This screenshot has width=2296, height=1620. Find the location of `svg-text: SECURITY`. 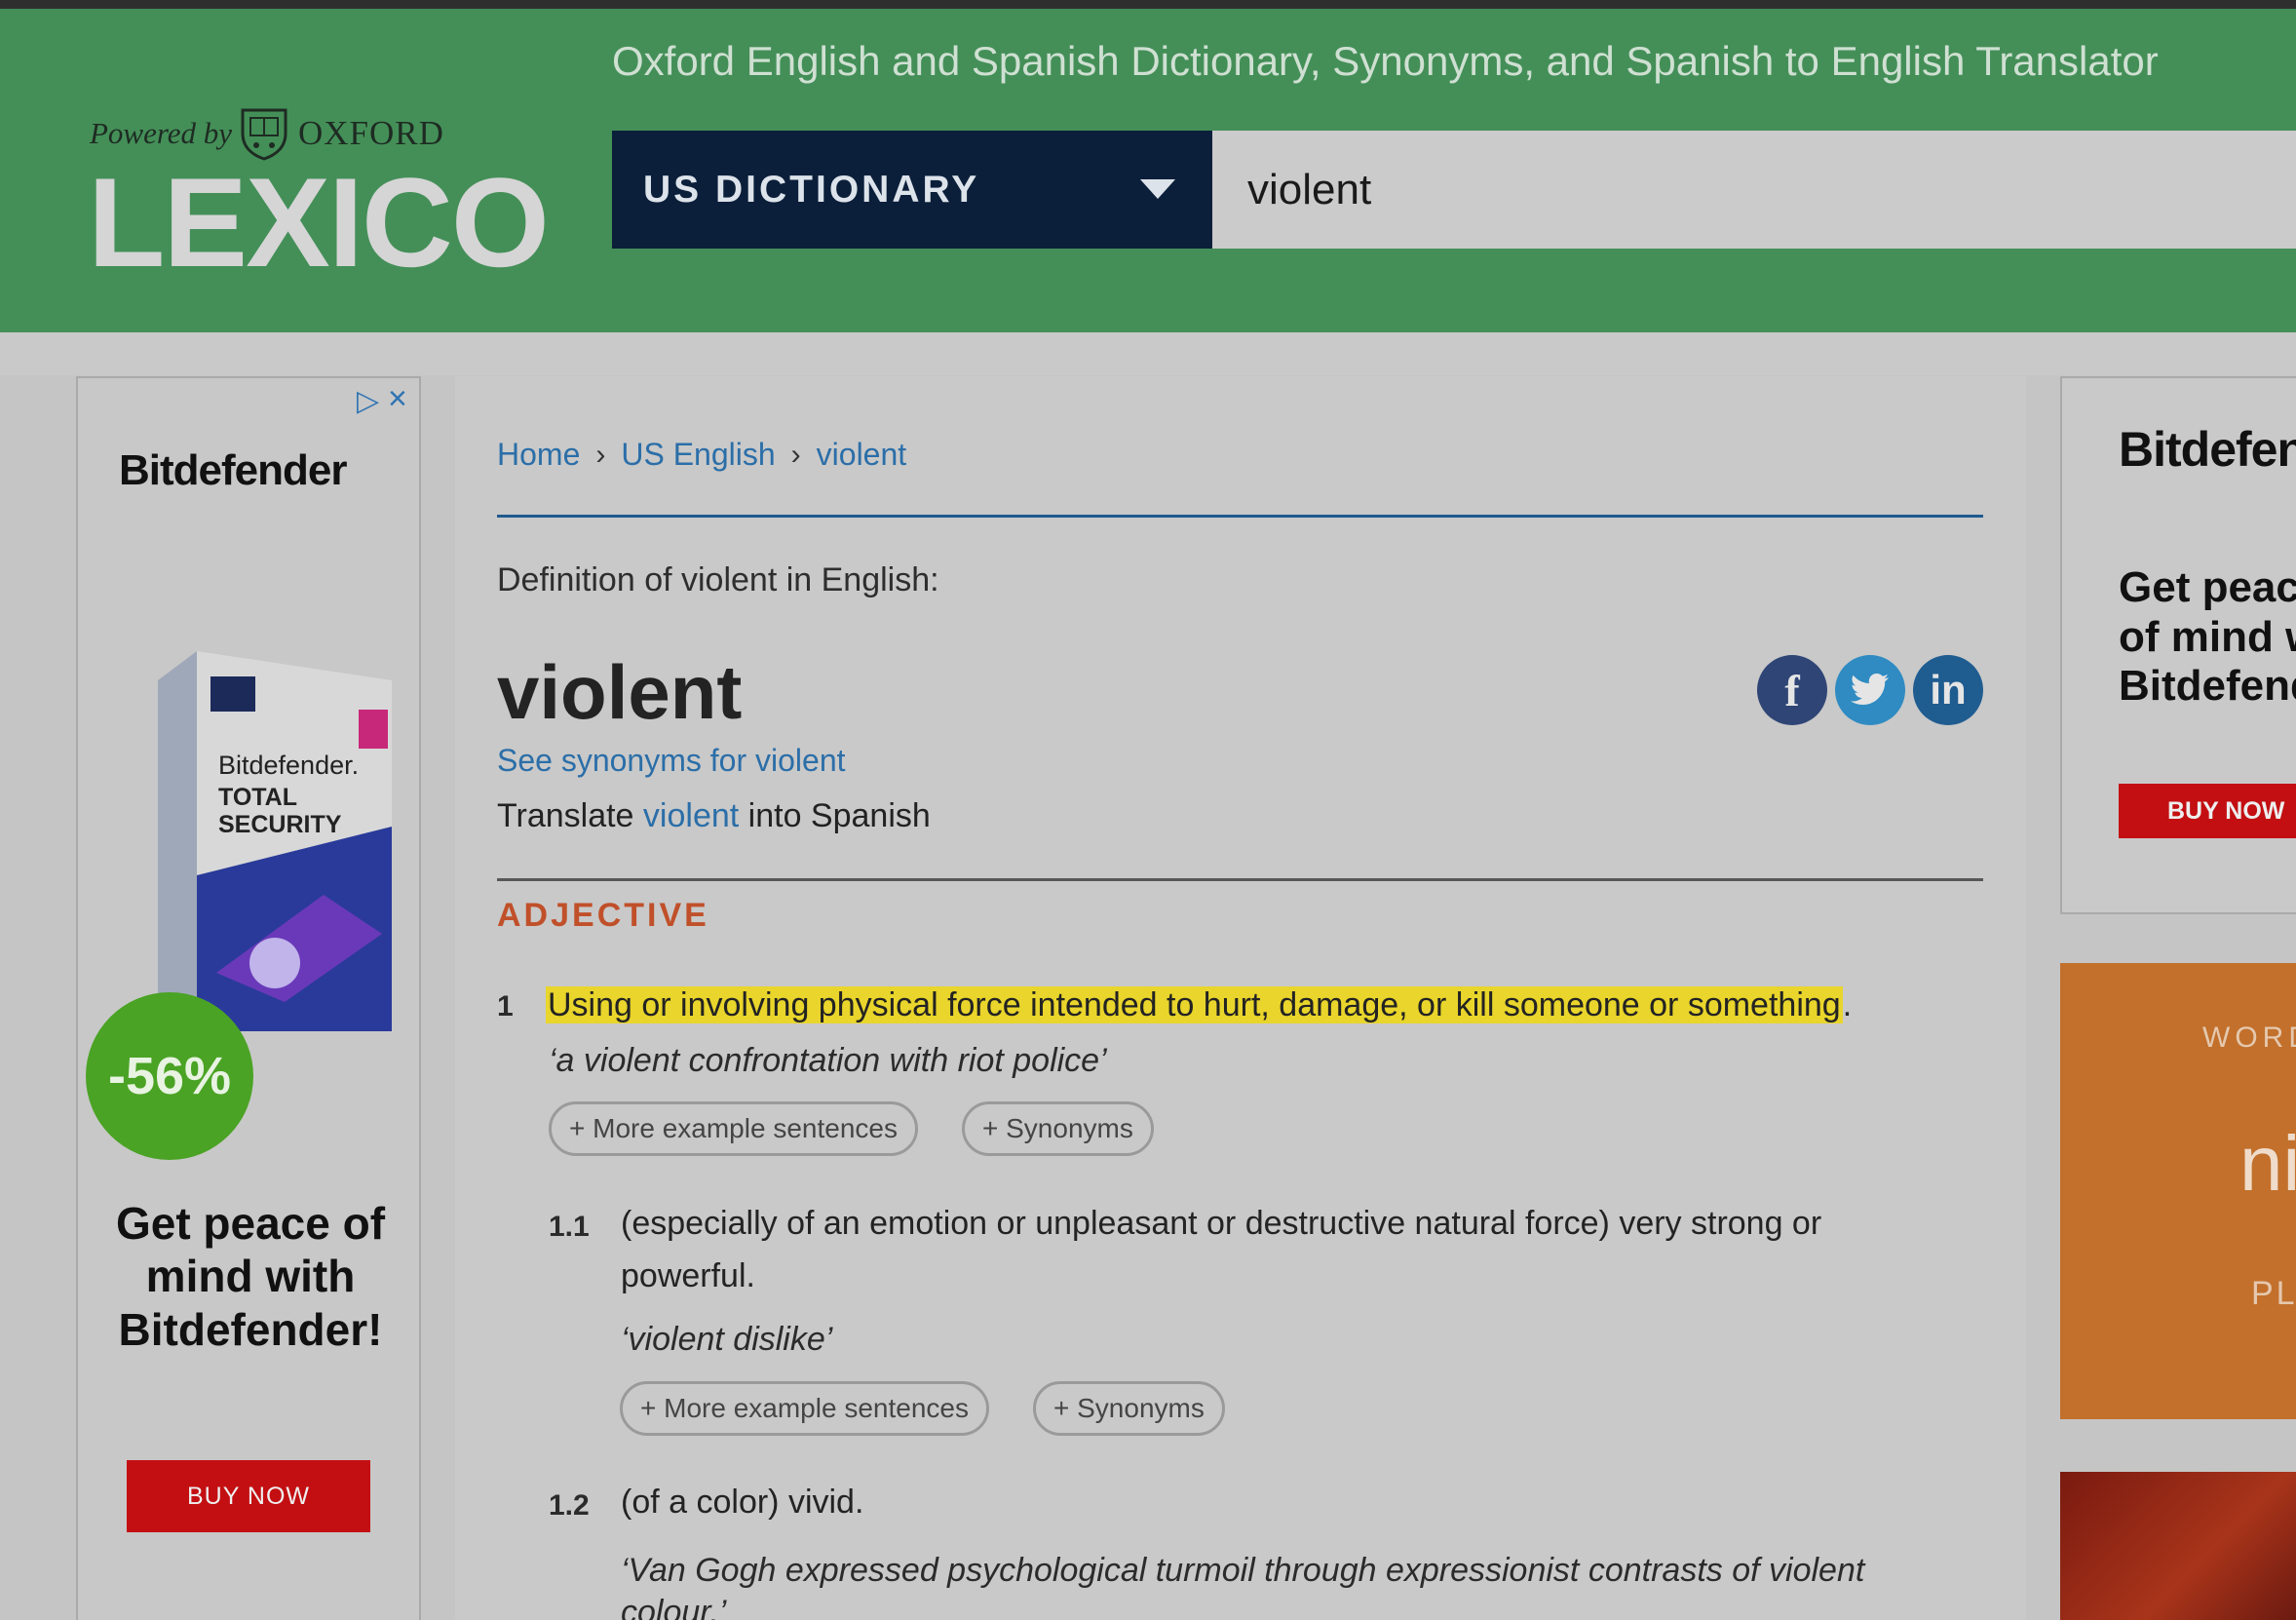

svg-text: SECURITY is located at coordinates (280, 824).